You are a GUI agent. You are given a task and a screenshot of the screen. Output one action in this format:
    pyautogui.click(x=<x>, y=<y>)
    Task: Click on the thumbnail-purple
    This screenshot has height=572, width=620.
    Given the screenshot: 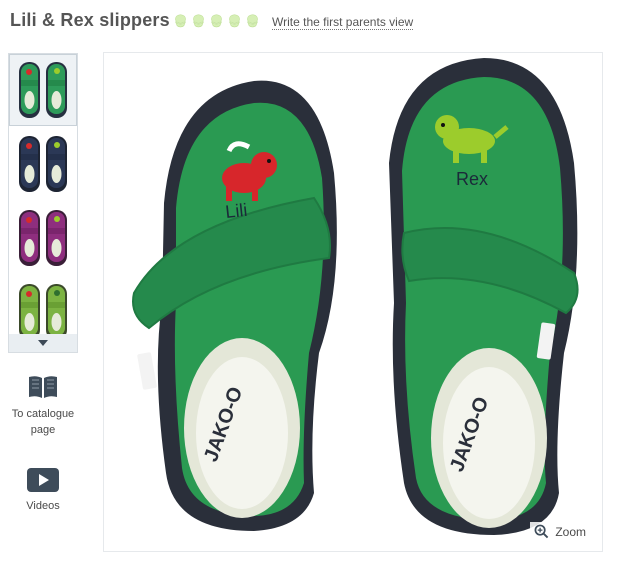 What is the action you would take?
    pyautogui.click(x=43, y=238)
    